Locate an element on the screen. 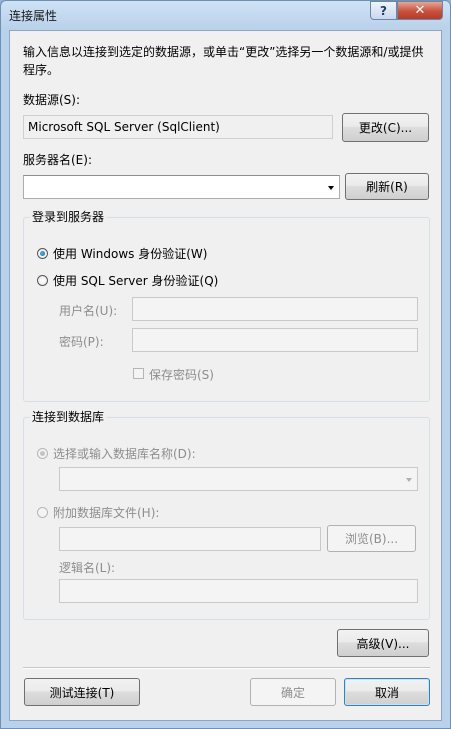 This screenshot has height=729, width=451. attach-db-radio is located at coordinates (42, 512).